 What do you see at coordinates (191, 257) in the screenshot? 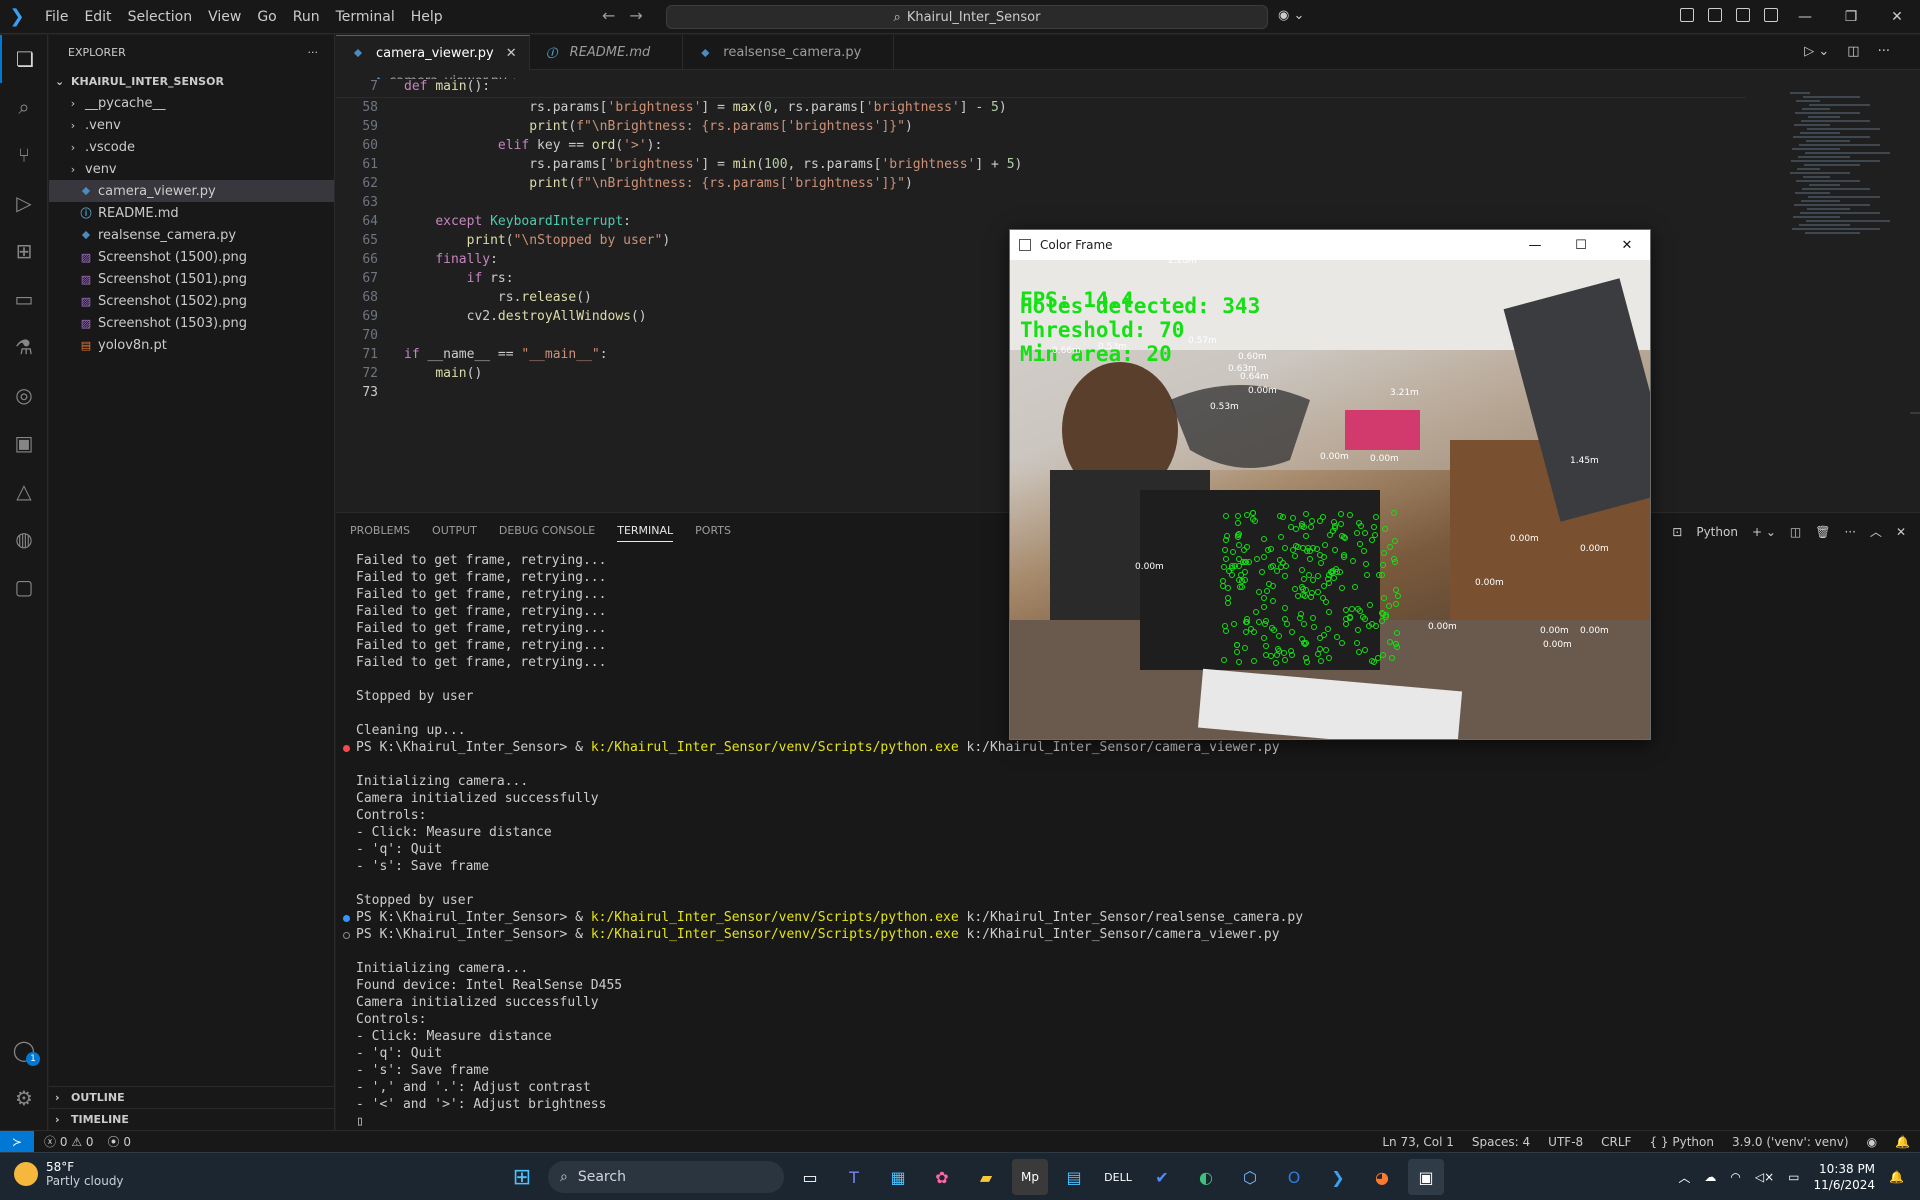
I see `tree-file: ▨ Screenshot (1500).png` at bounding box center [191, 257].